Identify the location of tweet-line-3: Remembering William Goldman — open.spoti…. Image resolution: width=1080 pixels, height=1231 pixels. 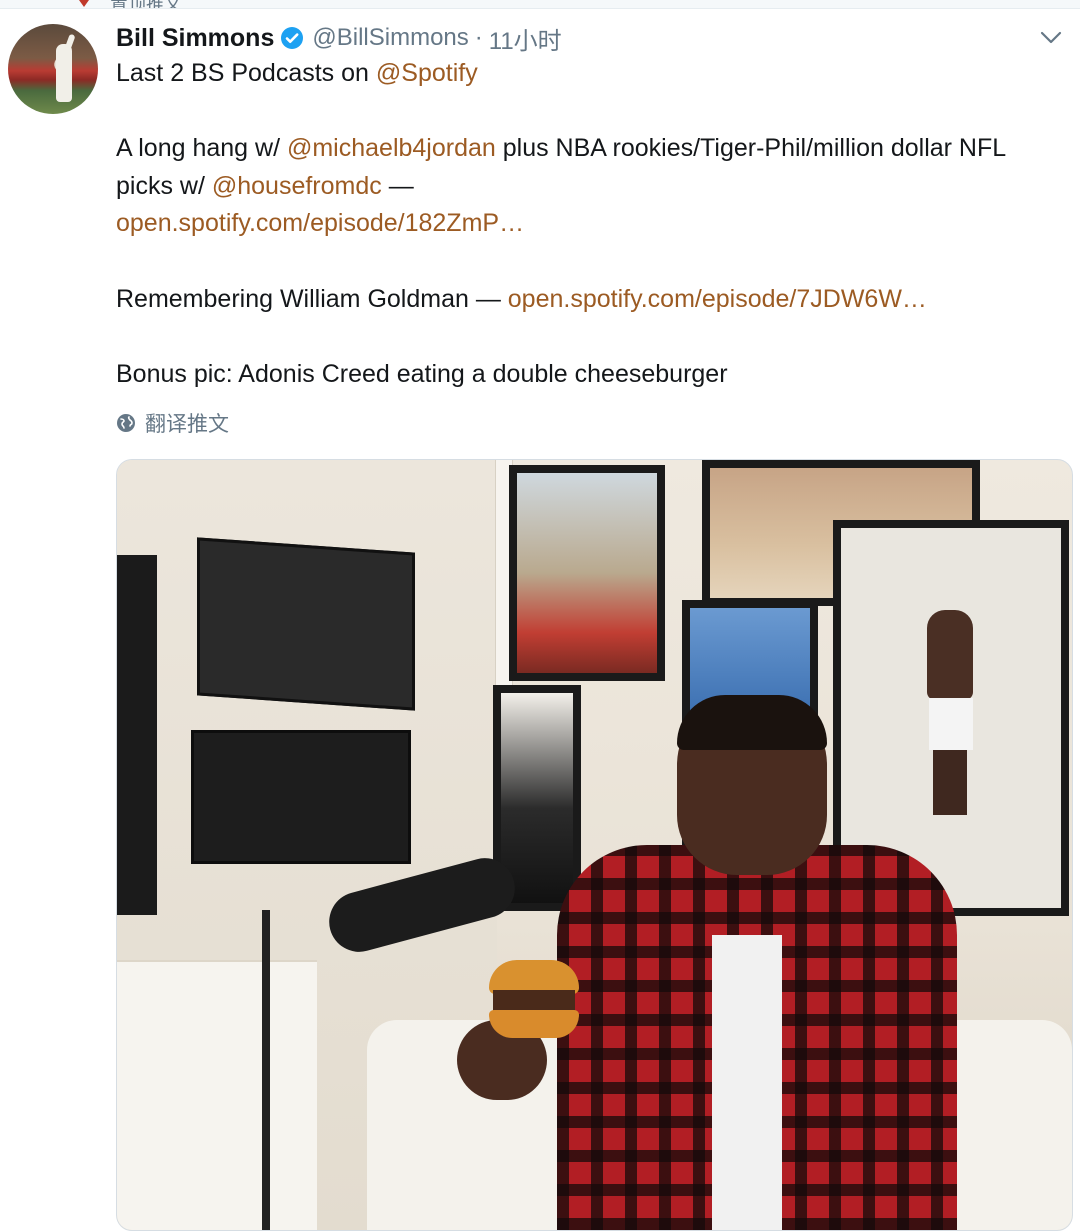
(521, 298).